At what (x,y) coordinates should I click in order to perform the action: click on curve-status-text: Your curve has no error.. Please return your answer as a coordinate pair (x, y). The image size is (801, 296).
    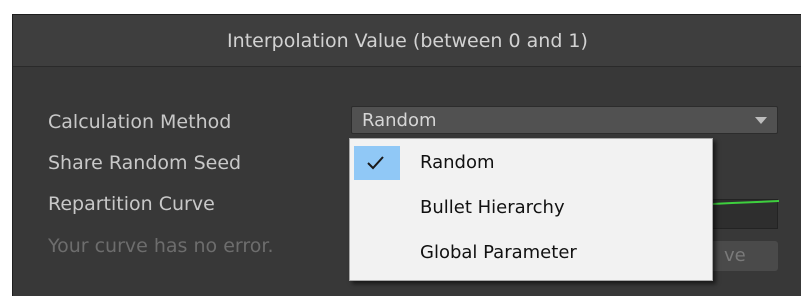
    Looking at the image, I should click on (161, 246).